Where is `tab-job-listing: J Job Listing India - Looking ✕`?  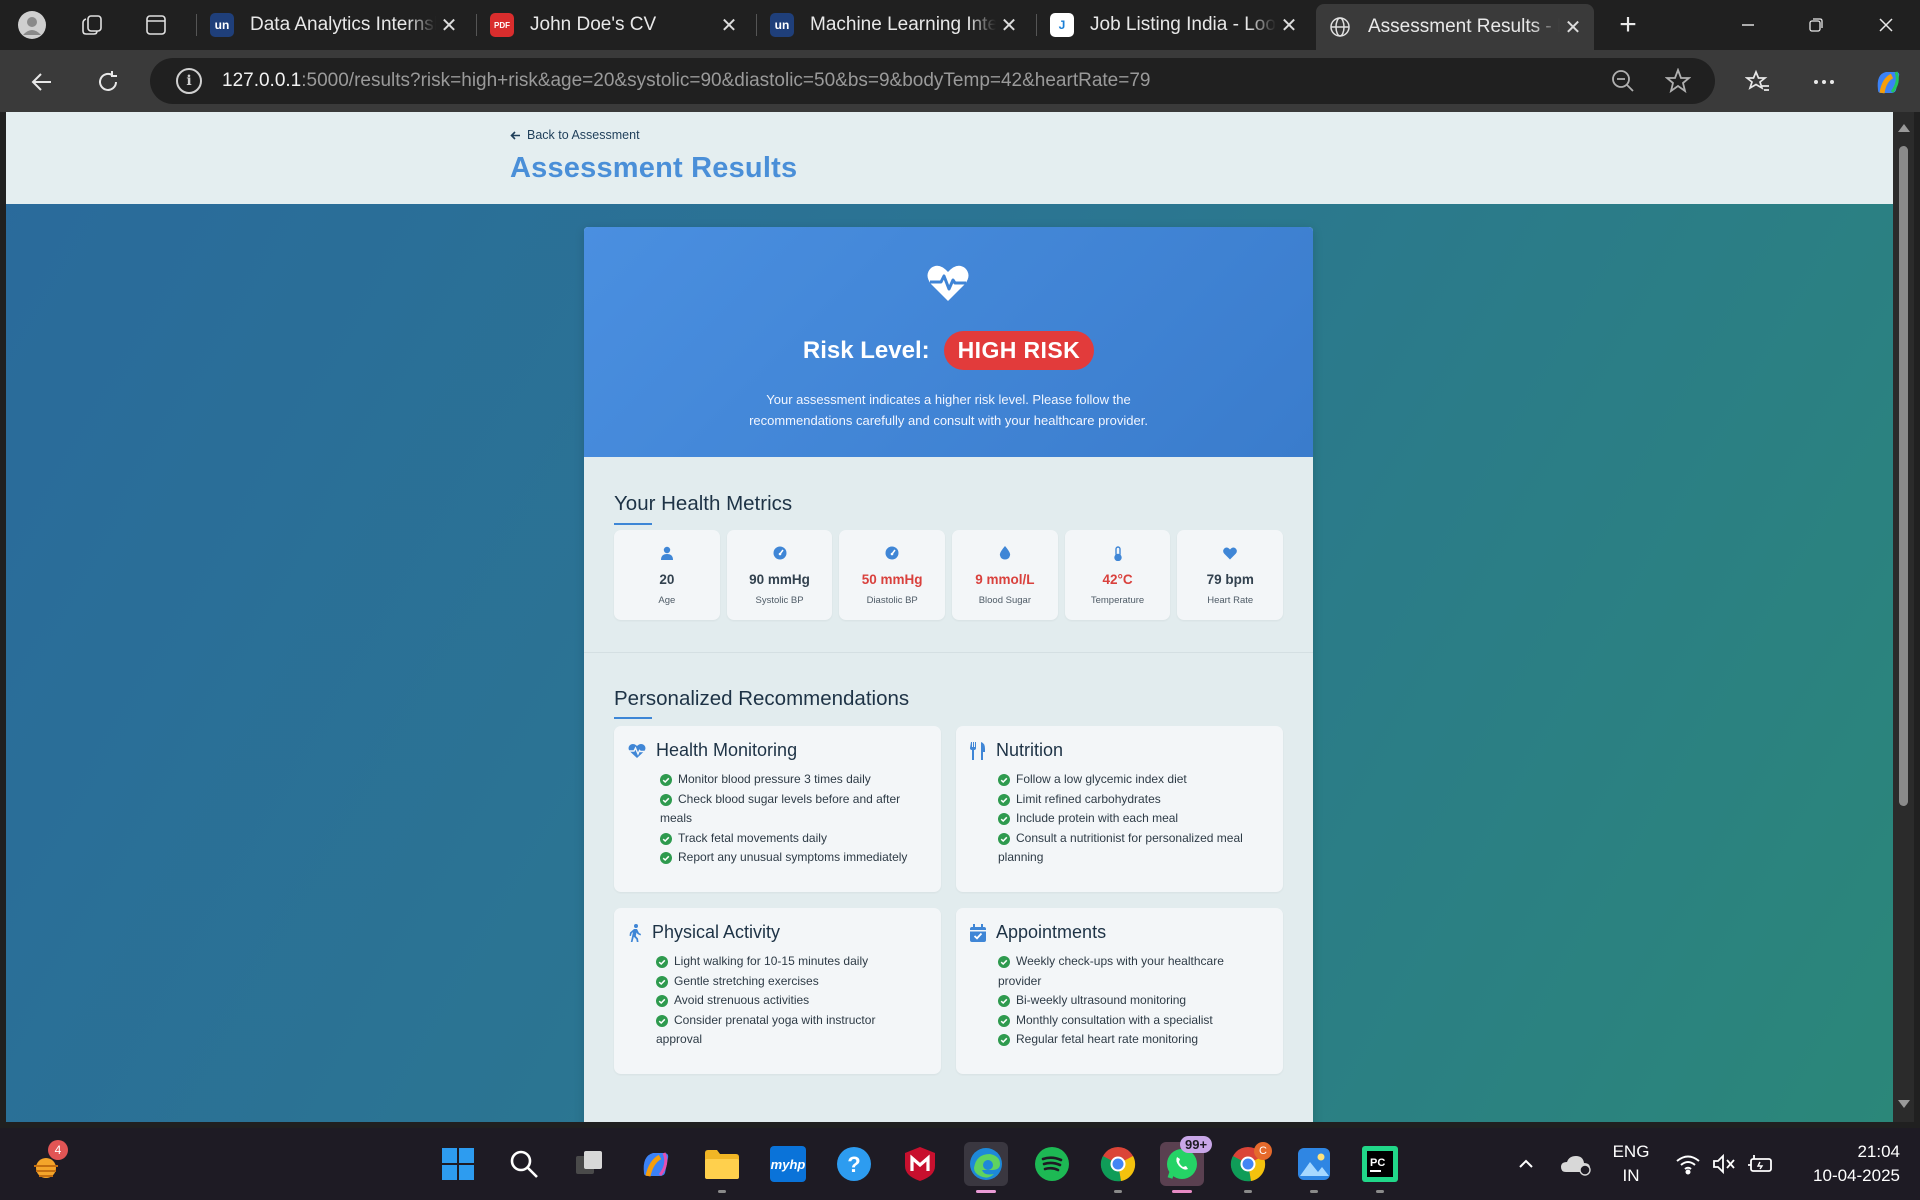
tab-job-listing: J Job Listing India - Looking ✕ is located at coordinates (1174, 25).